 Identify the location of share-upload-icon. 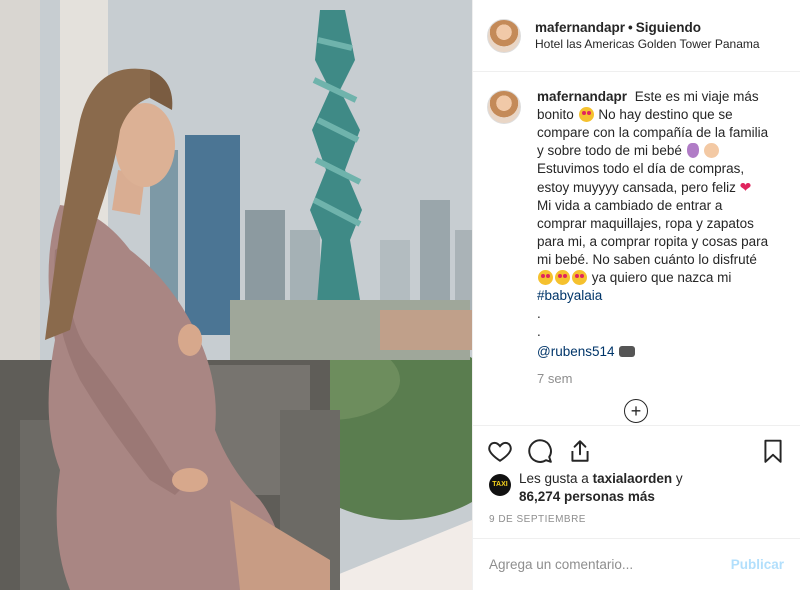
(580, 451).